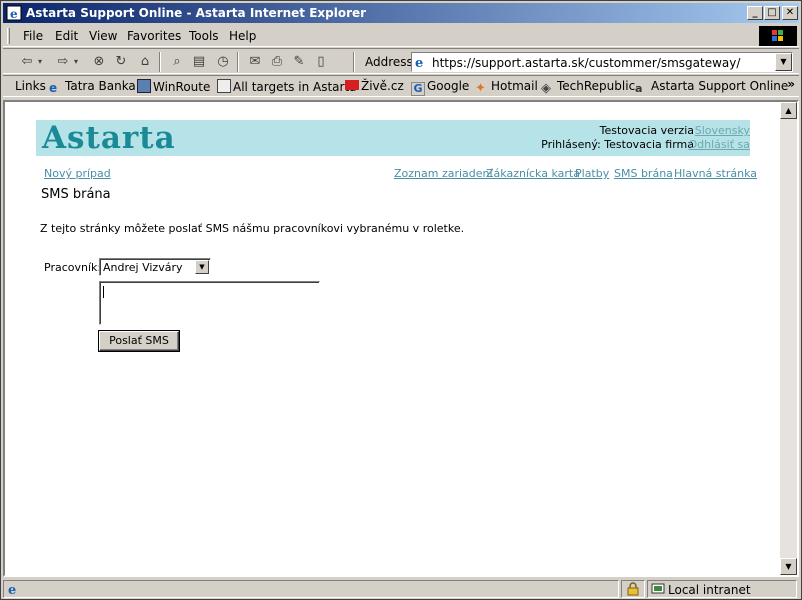  Describe the element at coordinates (720, 86) in the screenshot. I see `link-label: Astarta Support Online` at that location.